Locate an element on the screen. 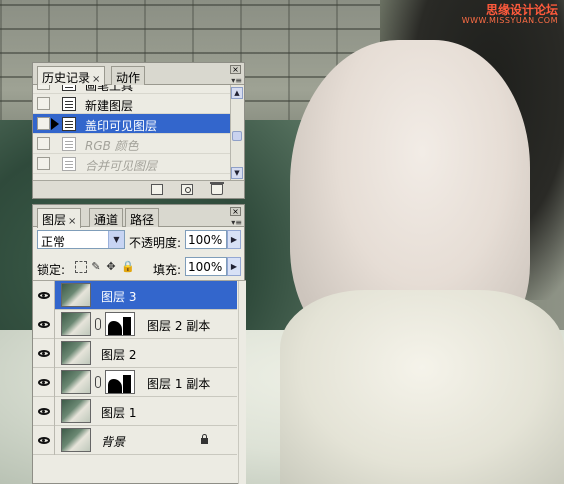 The height and width of the screenshot is (484, 564). tab-paths: 路径 is located at coordinates (142, 217).